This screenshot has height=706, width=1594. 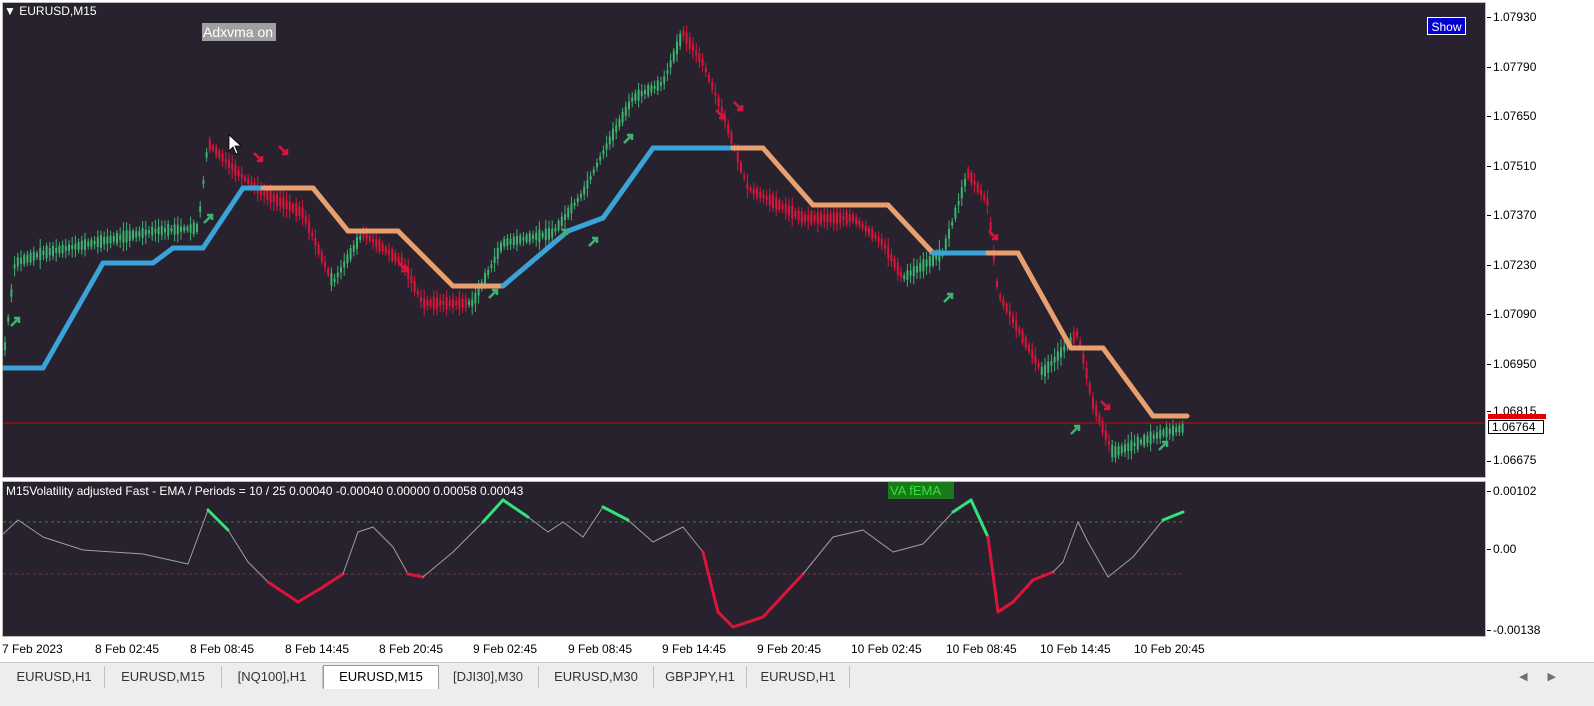 What do you see at coordinates (596, 677) in the screenshot?
I see `tab-eurusd-m30: EURUSD,M30` at bounding box center [596, 677].